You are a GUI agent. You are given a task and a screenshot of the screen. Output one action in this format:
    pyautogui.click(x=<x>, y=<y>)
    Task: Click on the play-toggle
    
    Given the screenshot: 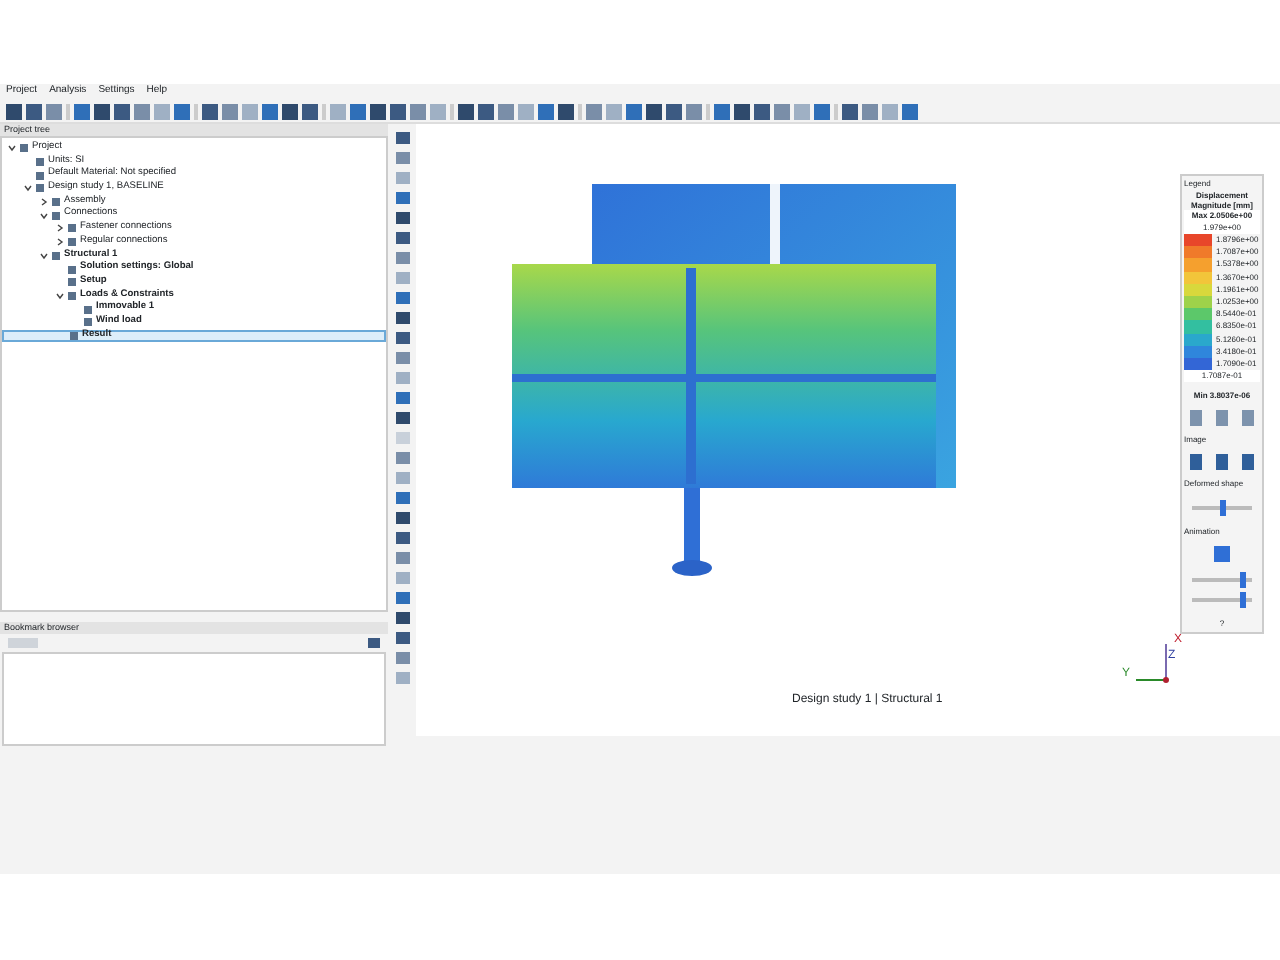 What is the action you would take?
    pyautogui.click(x=1222, y=554)
    